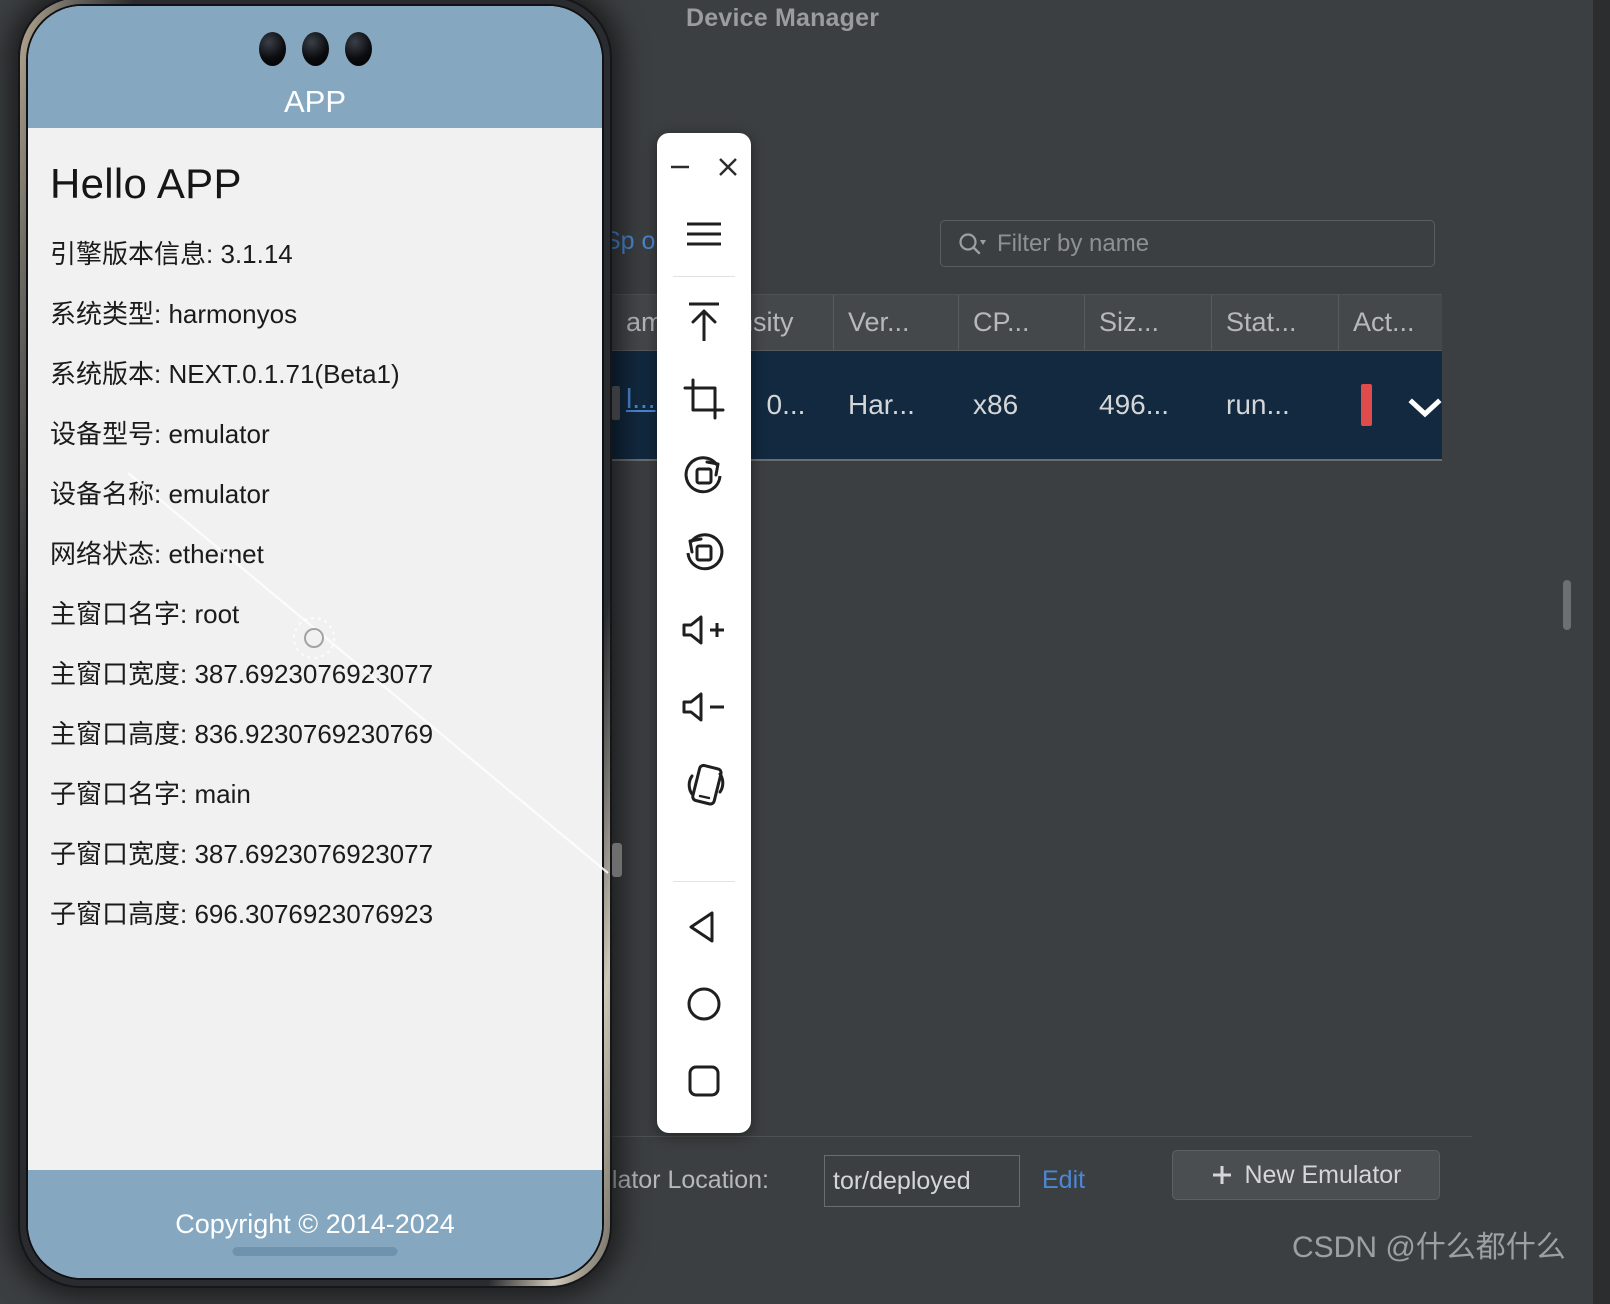  What do you see at coordinates (160, 434) in the screenshot?
I see `info-line-device-model: 设备型号: emulator` at bounding box center [160, 434].